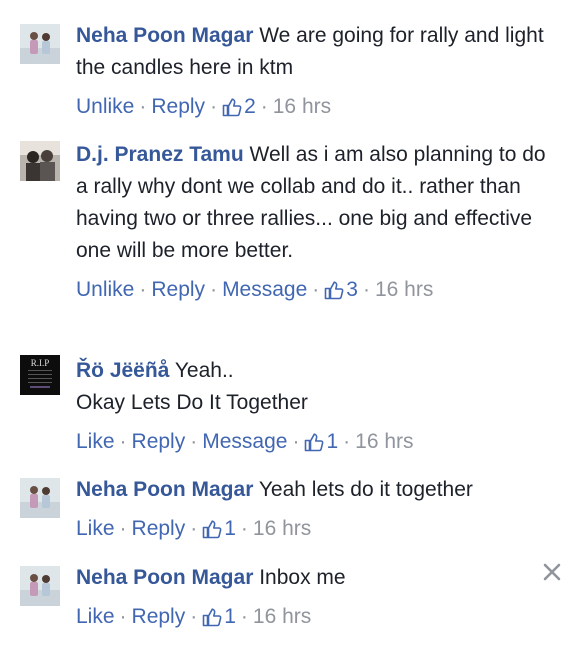  Describe the element at coordinates (352, 289) in the screenshot. I see `like-count-value: 3` at that location.